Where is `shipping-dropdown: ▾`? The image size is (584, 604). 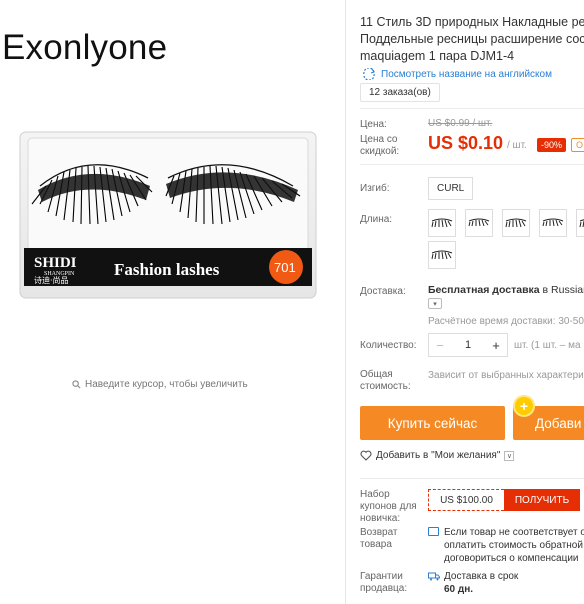
shipping-dropdown: ▾ is located at coordinates (435, 303).